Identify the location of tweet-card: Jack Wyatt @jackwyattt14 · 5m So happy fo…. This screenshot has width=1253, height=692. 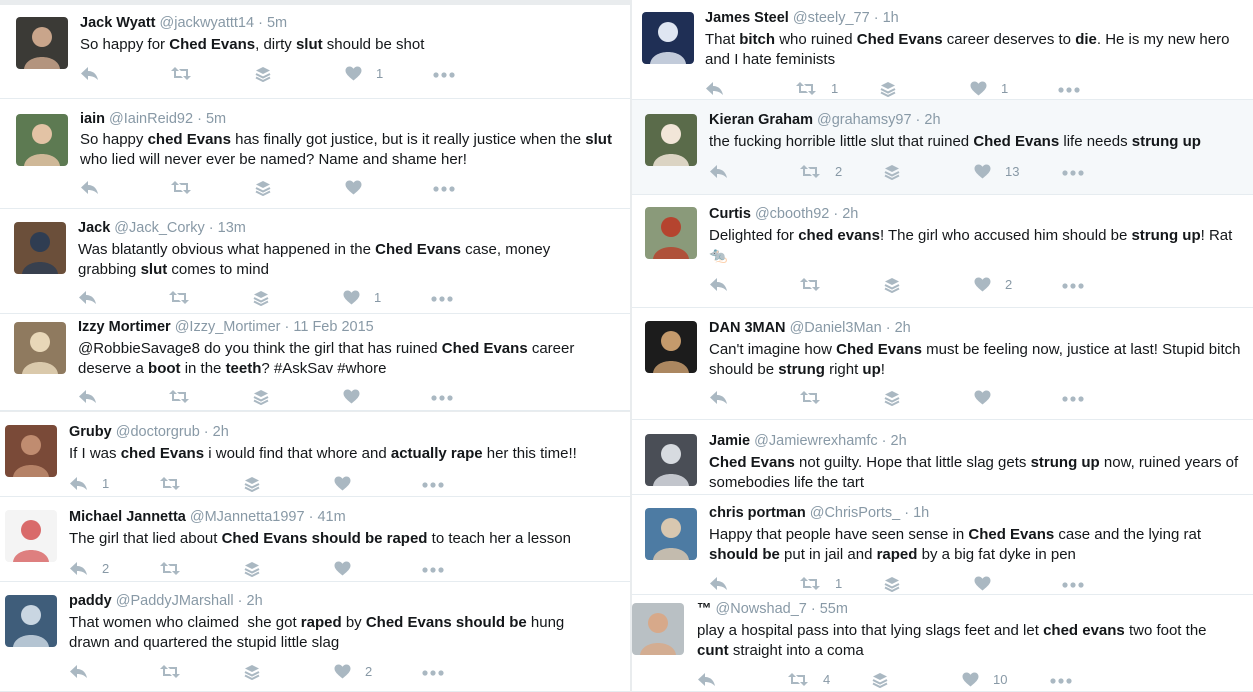
(315, 52).